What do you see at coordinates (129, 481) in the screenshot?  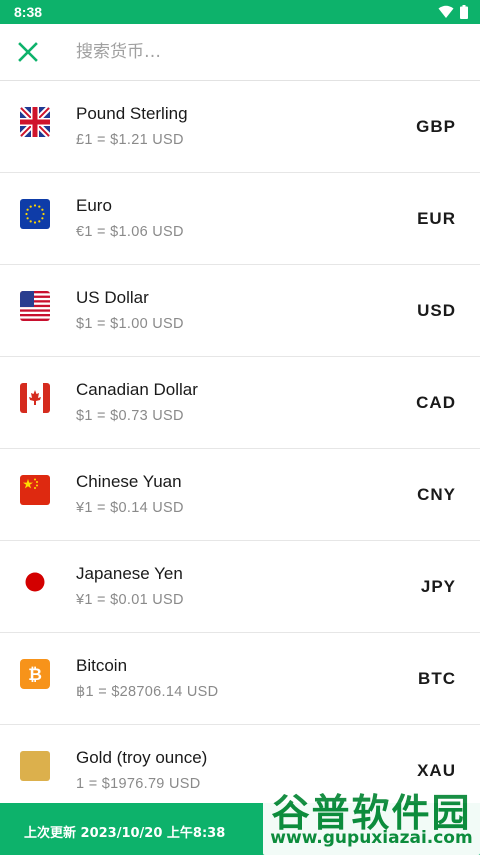 I see `currency-name: Chinese Yuan` at bounding box center [129, 481].